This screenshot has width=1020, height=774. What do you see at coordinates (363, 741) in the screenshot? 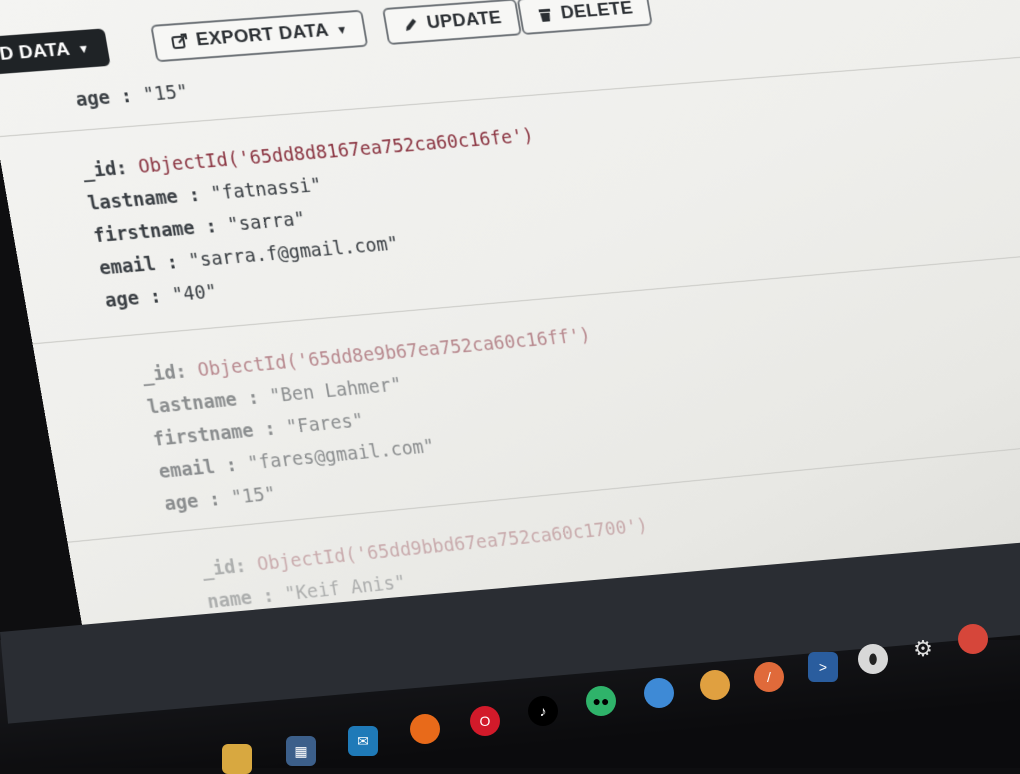
I see `mail-icon: ✉` at bounding box center [363, 741].